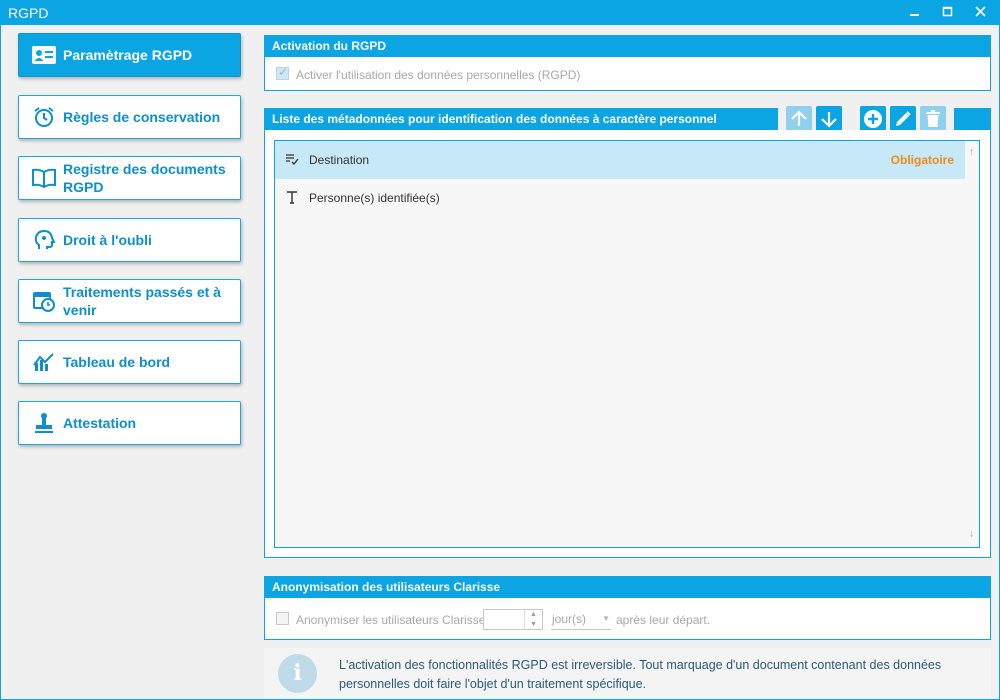 This screenshot has width=1000, height=700. Describe the element at coordinates (627, 587) in the screenshot. I see `anonymisation-header: Anonymisation des utilisateurs Clarisse` at that location.